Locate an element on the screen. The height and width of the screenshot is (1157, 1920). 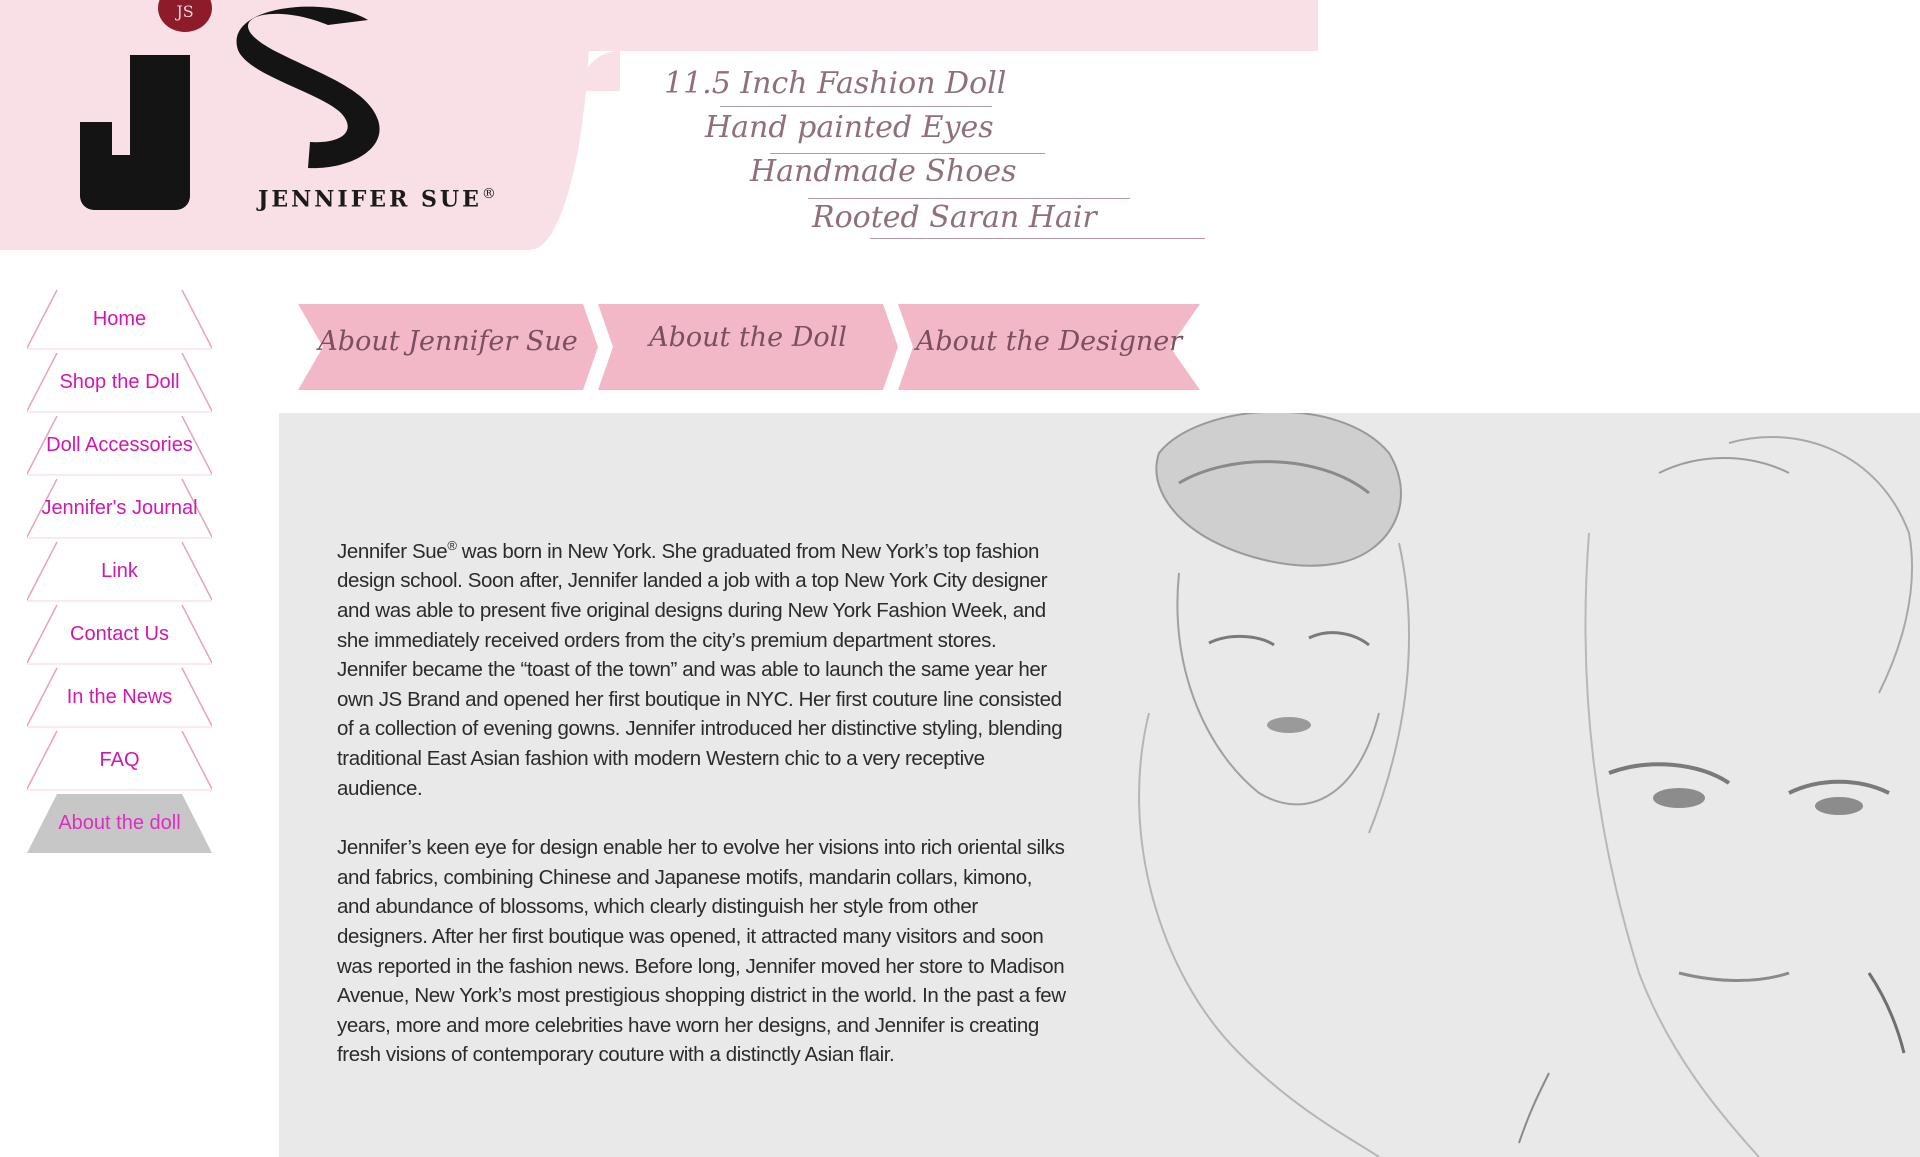
sidebar-item-doll-accessories: Doll Accessories is located at coordinates (119, 445).